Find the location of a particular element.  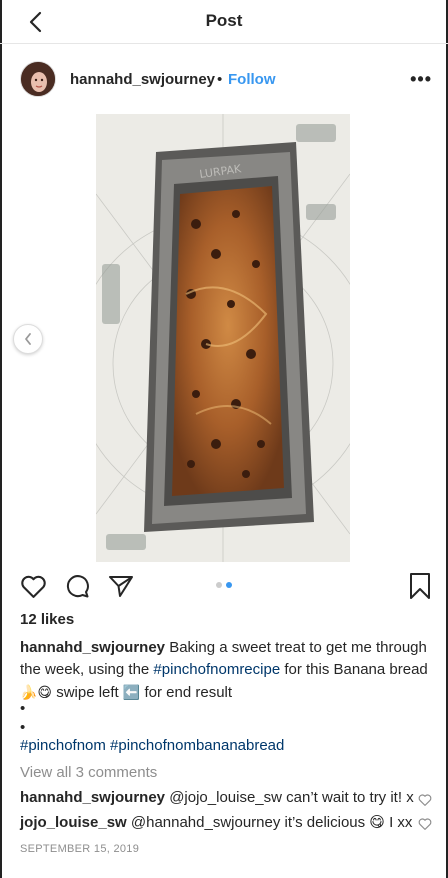

like-button is located at coordinates (33, 586).